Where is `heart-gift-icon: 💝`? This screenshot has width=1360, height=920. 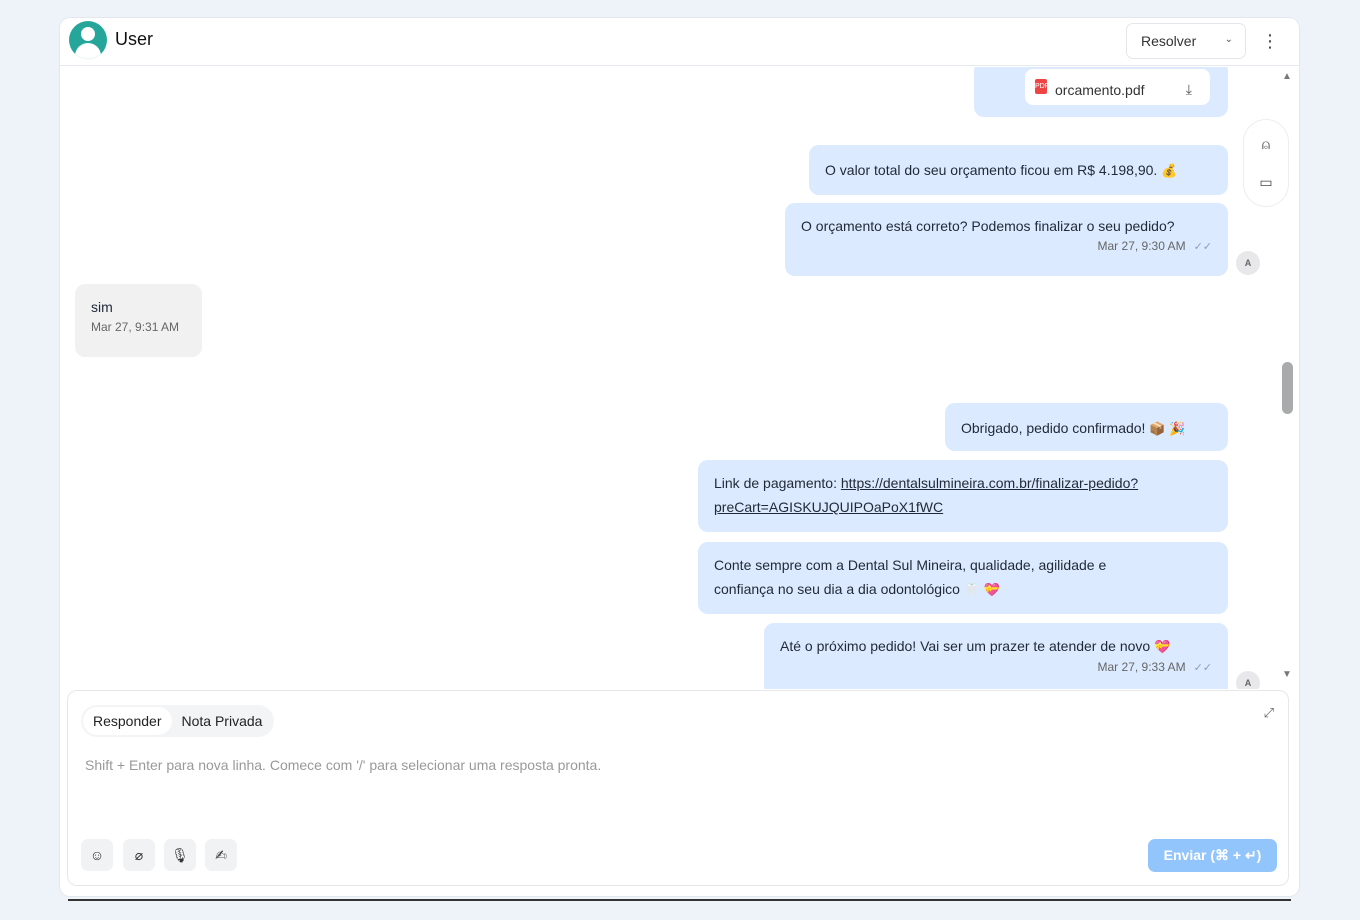
heart-gift-icon: 💝 is located at coordinates (1162, 646).